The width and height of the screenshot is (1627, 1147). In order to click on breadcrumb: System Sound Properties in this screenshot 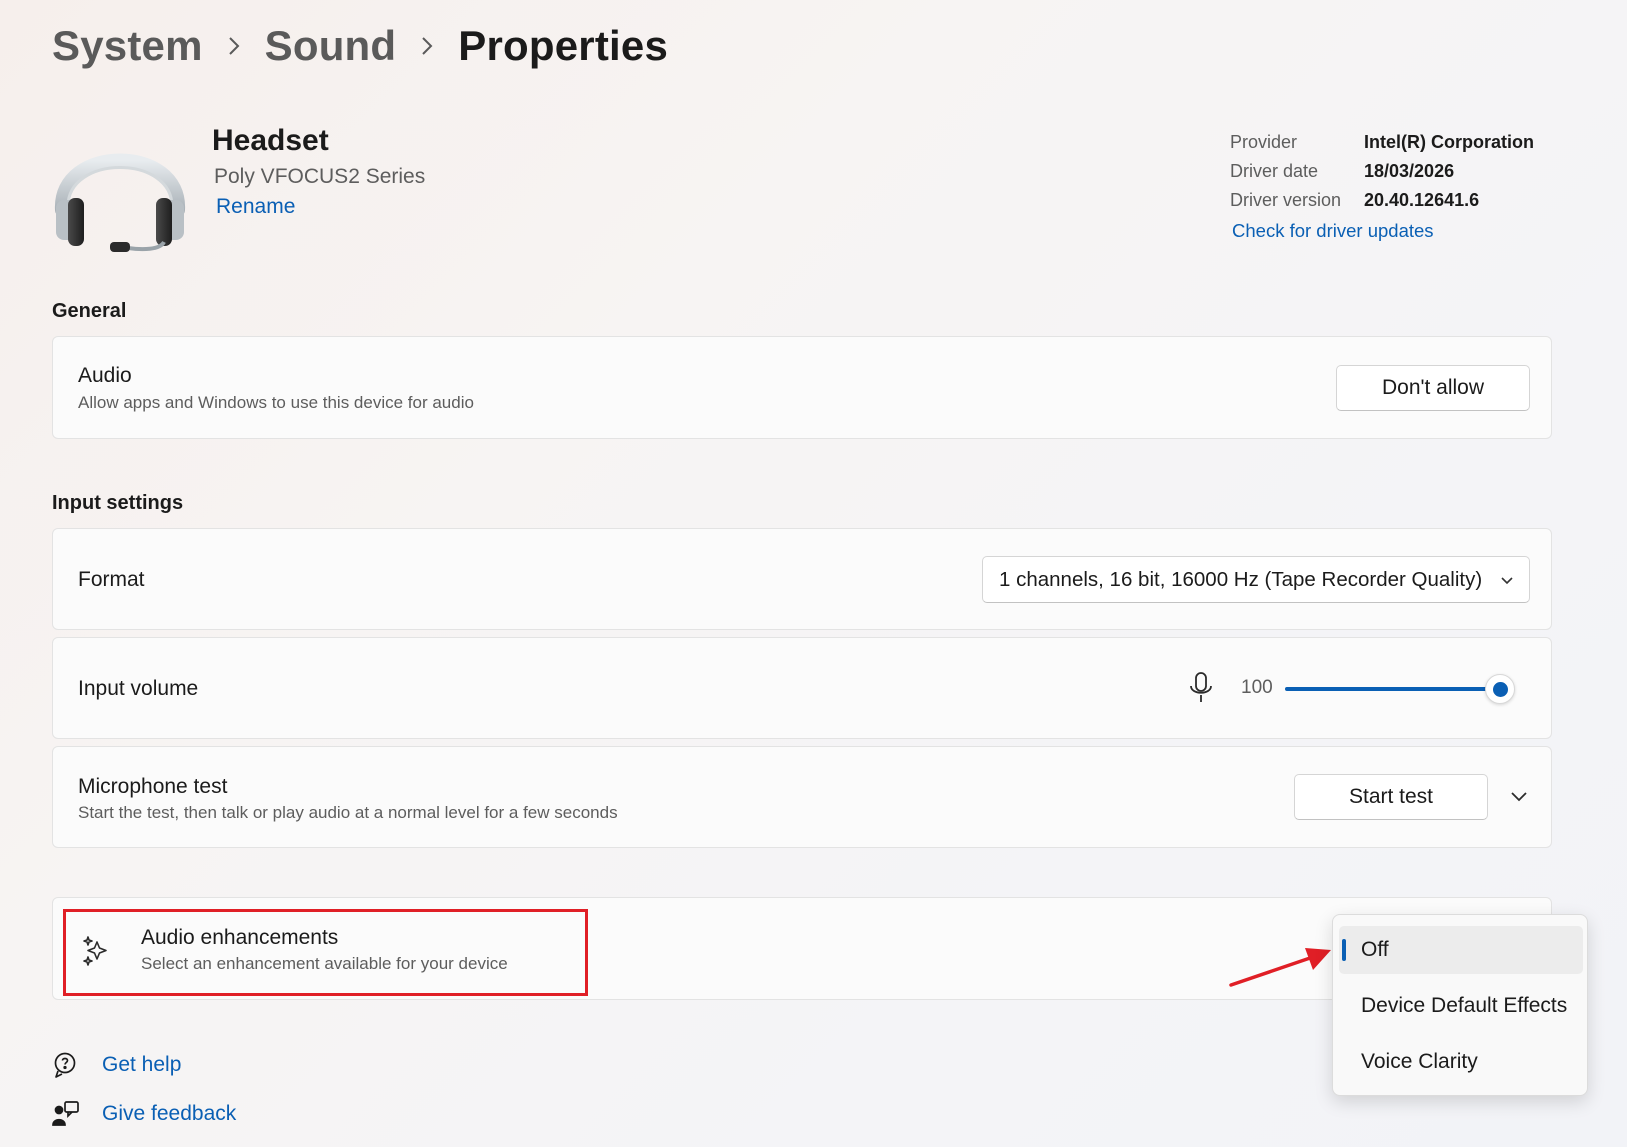, I will do `click(360, 46)`.